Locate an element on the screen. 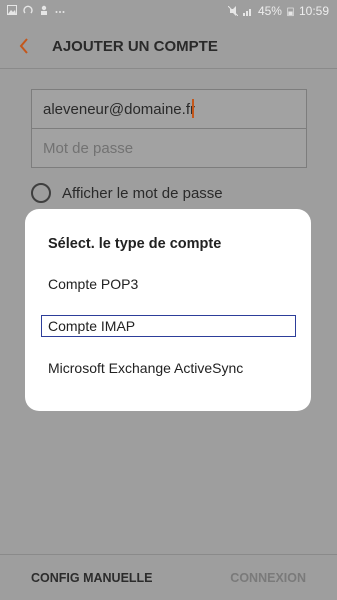 The image size is (337, 600). mute-icon is located at coordinates (232, 11).